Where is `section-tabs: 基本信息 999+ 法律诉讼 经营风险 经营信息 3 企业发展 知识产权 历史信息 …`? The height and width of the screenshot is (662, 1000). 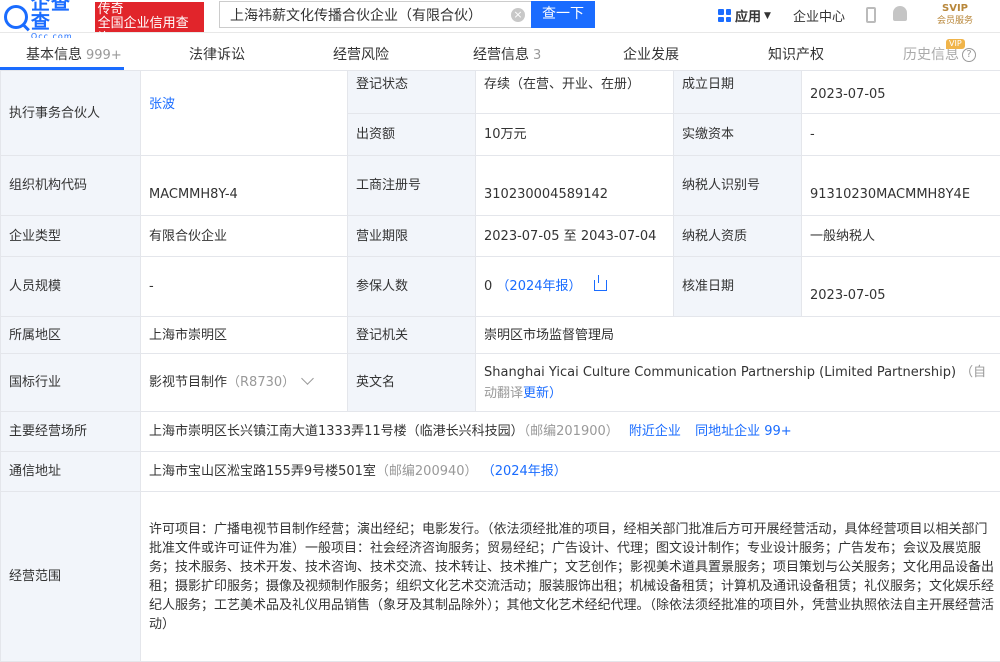
section-tabs: 基本信息 999+ 法律诉讼 经营风险 经营信息 3 企业发展 知识产权 历史信息 … is located at coordinates (500, 54).